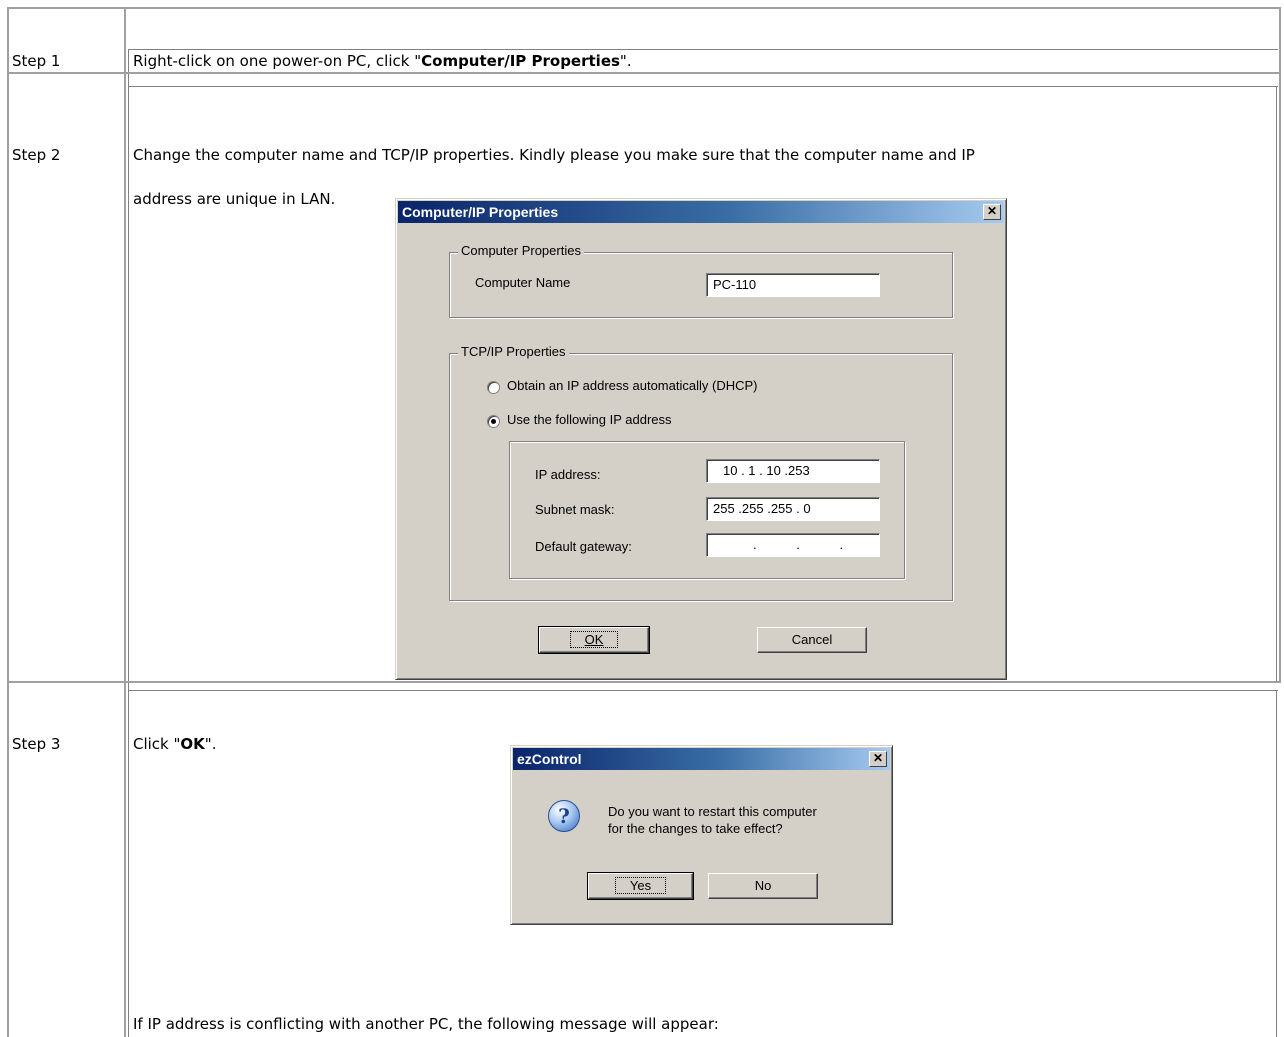  I want to click on radio-dhcp, so click(493, 387).